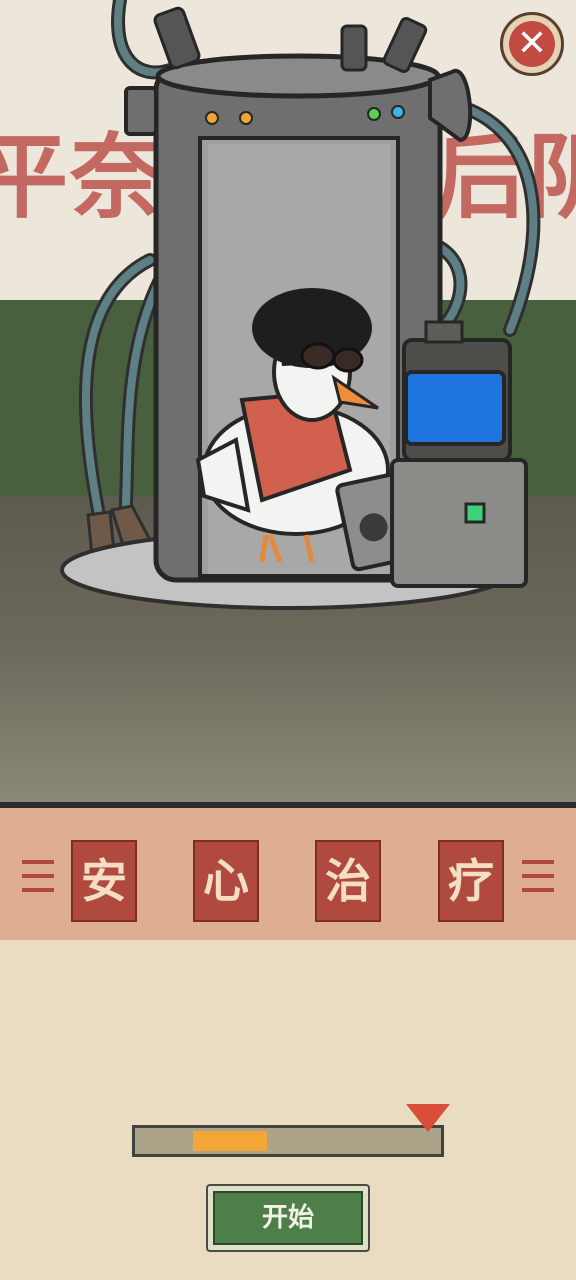 Image resolution: width=576 pixels, height=1280 pixels. Describe the element at coordinates (538, 881) in the screenshot. I see `title-decoration-right` at that location.